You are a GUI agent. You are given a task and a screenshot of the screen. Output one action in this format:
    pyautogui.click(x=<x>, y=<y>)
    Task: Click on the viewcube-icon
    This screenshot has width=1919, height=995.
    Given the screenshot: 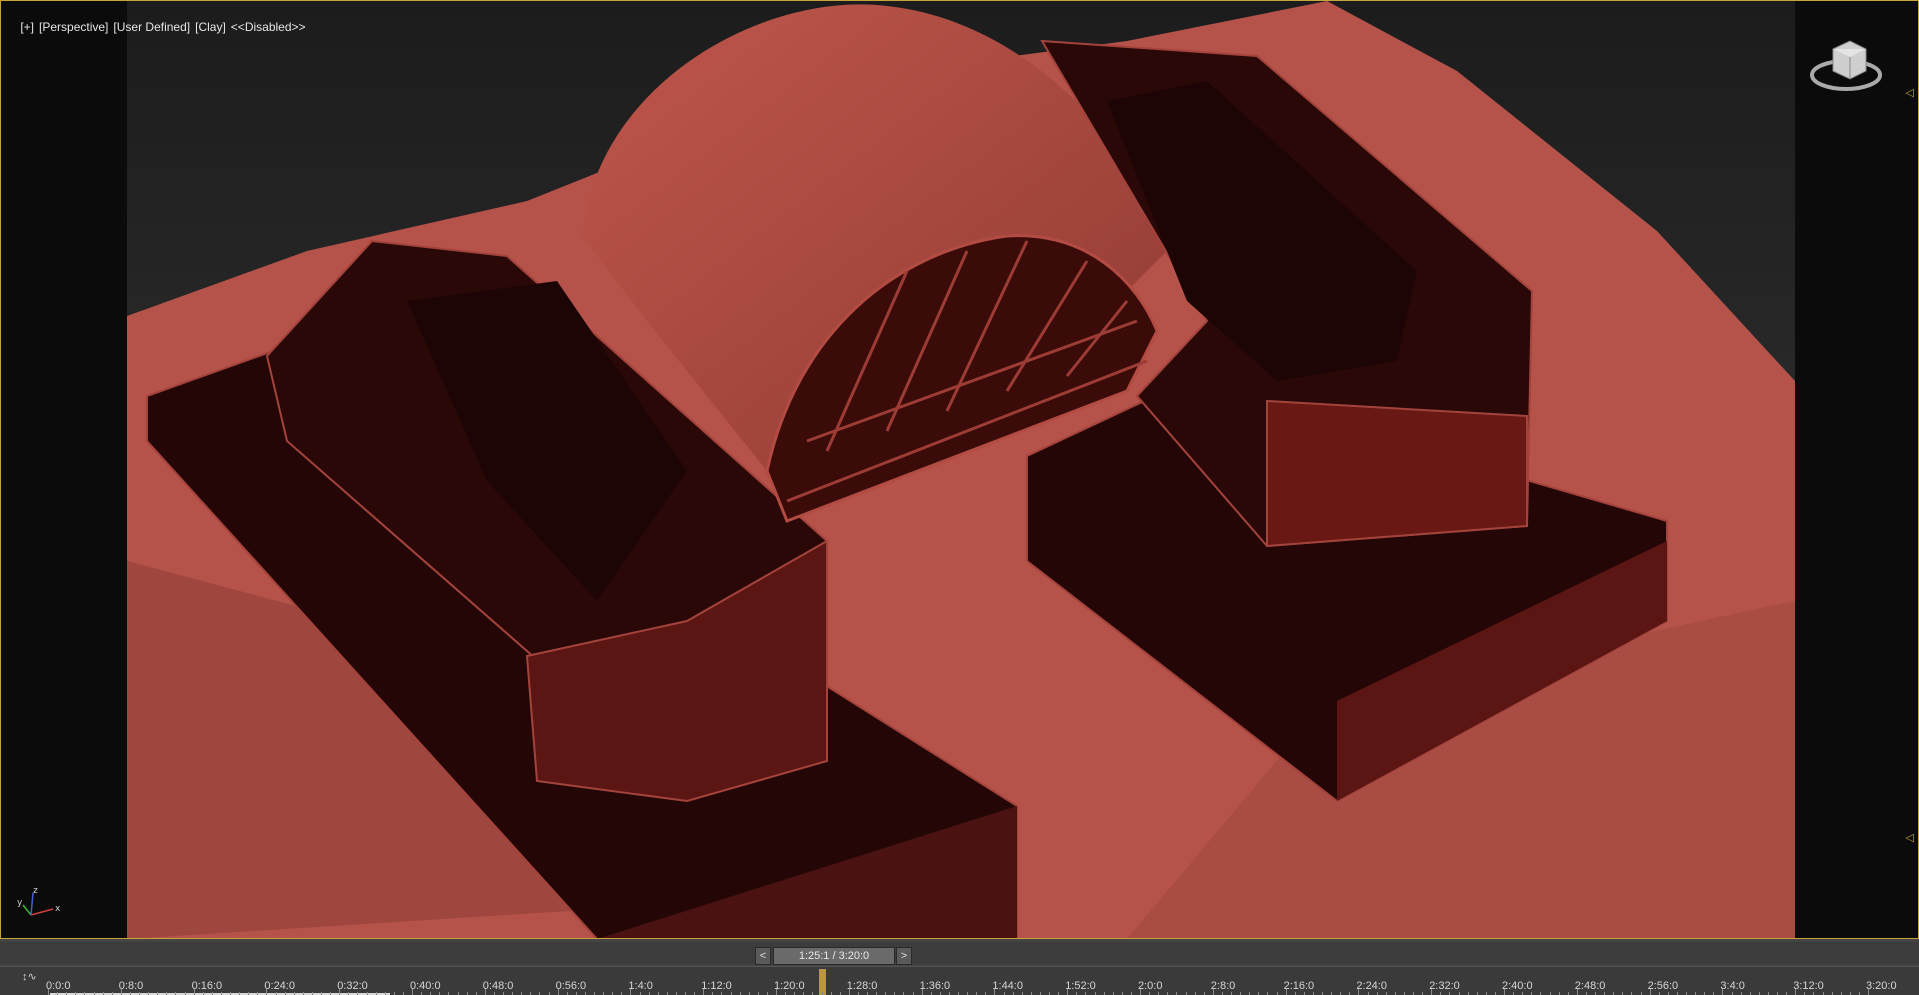 What is the action you would take?
    pyautogui.click(x=1848, y=64)
    